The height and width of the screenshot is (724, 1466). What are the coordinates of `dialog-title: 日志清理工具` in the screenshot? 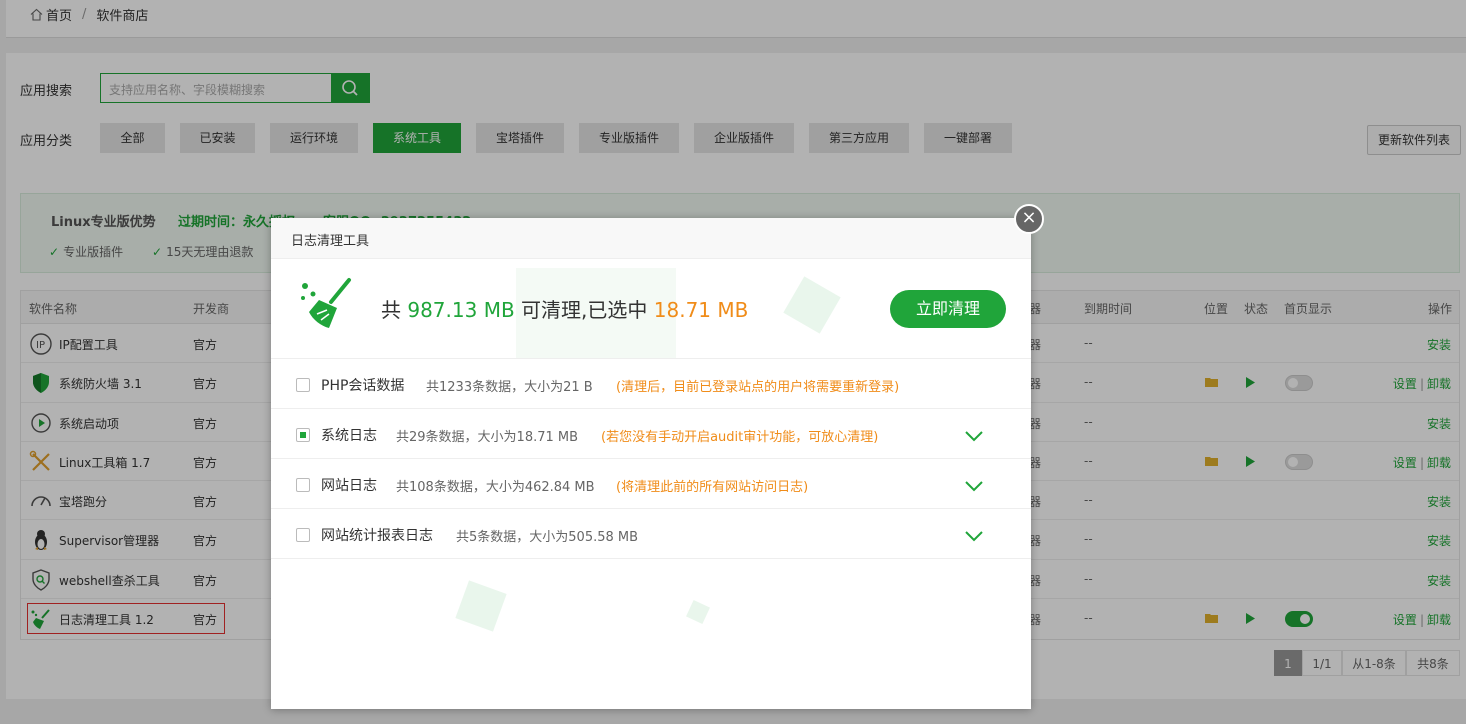 It's located at (651, 238).